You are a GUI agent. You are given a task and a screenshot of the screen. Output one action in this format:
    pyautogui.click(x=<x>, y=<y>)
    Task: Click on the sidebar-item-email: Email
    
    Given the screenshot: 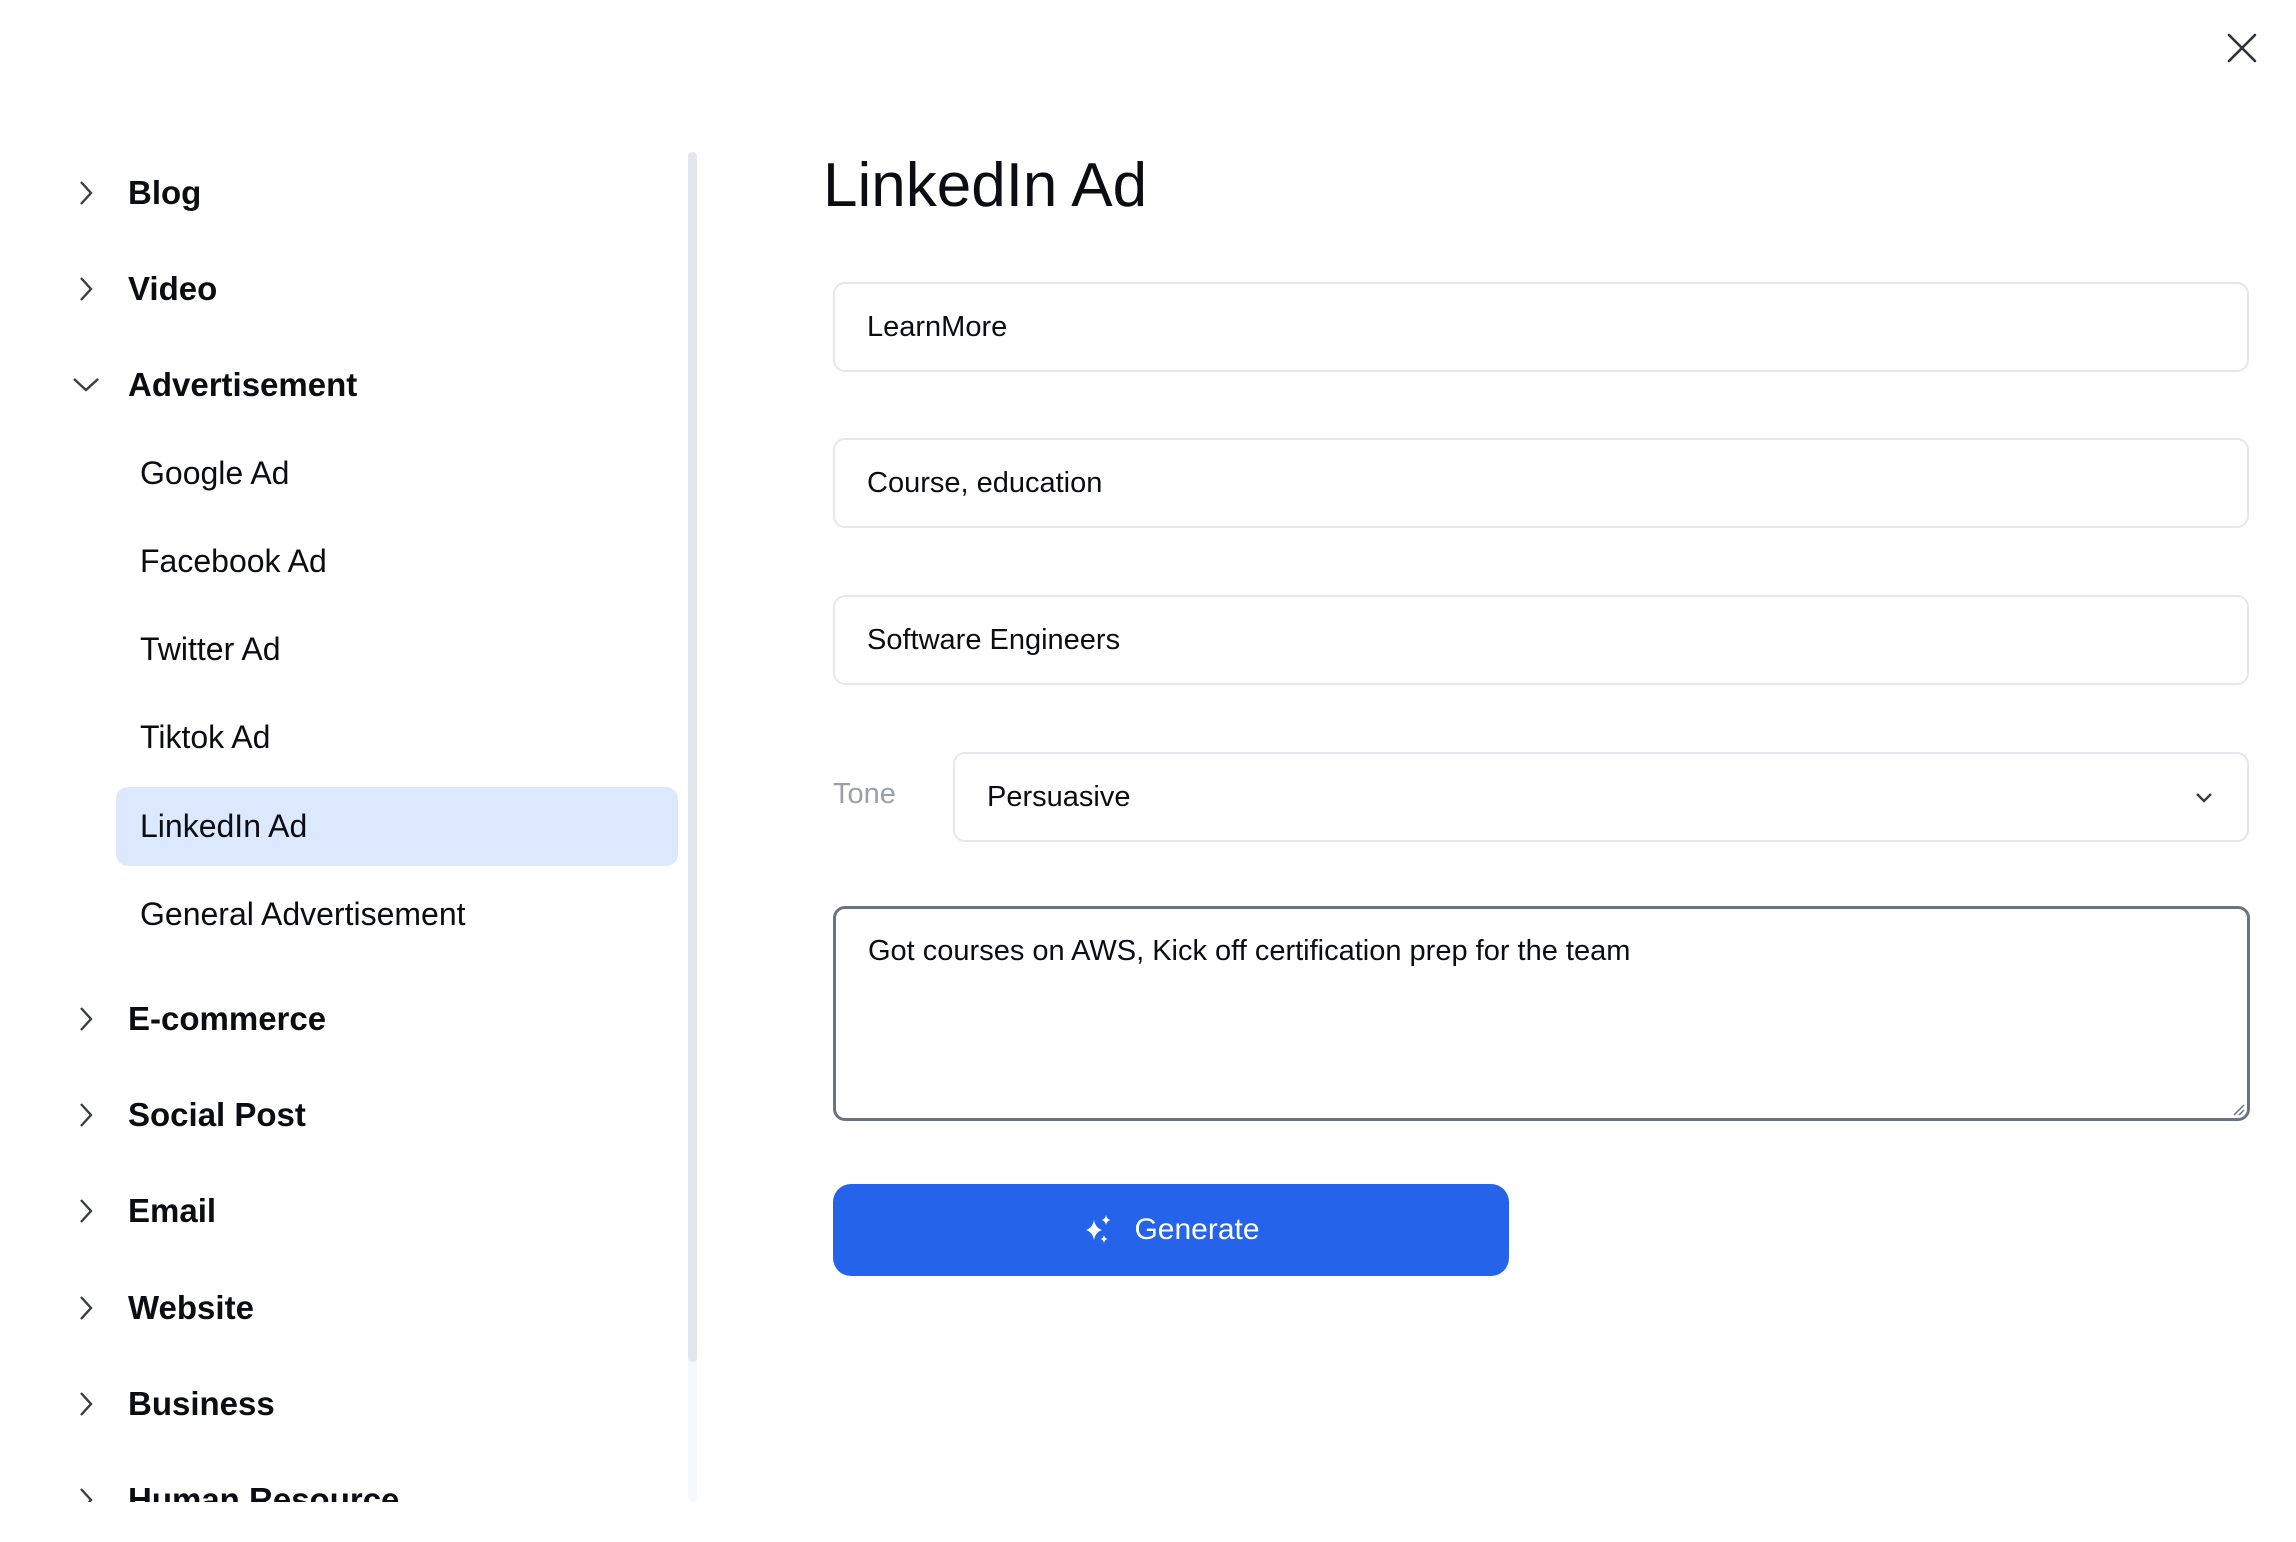 What is the action you would take?
    pyautogui.click(x=143, y=1211)
    